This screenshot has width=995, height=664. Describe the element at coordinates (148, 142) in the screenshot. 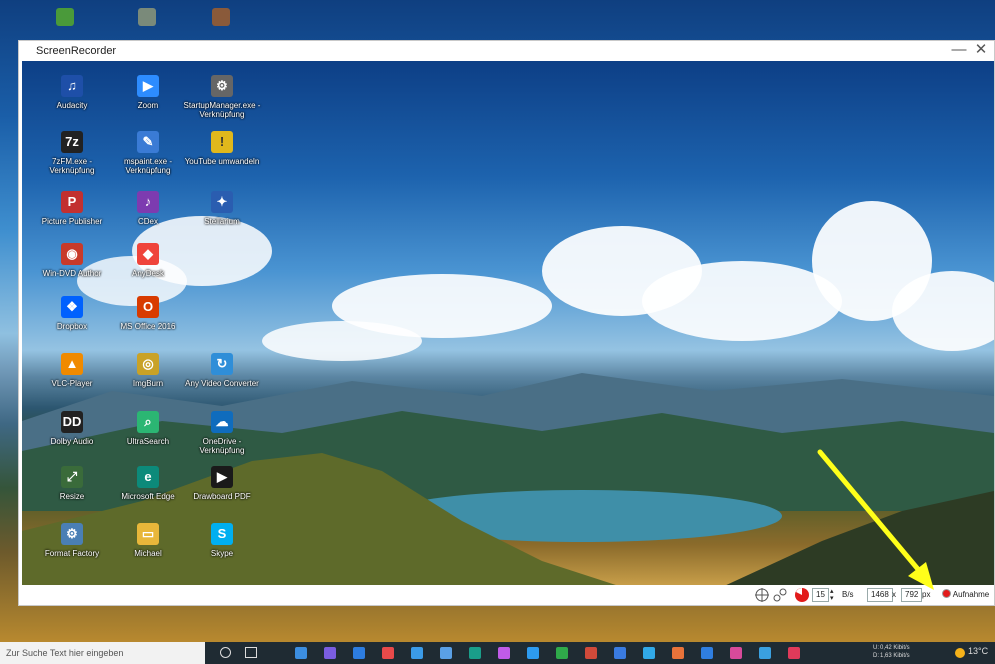

I see `paint-icon: ✎` at that location.